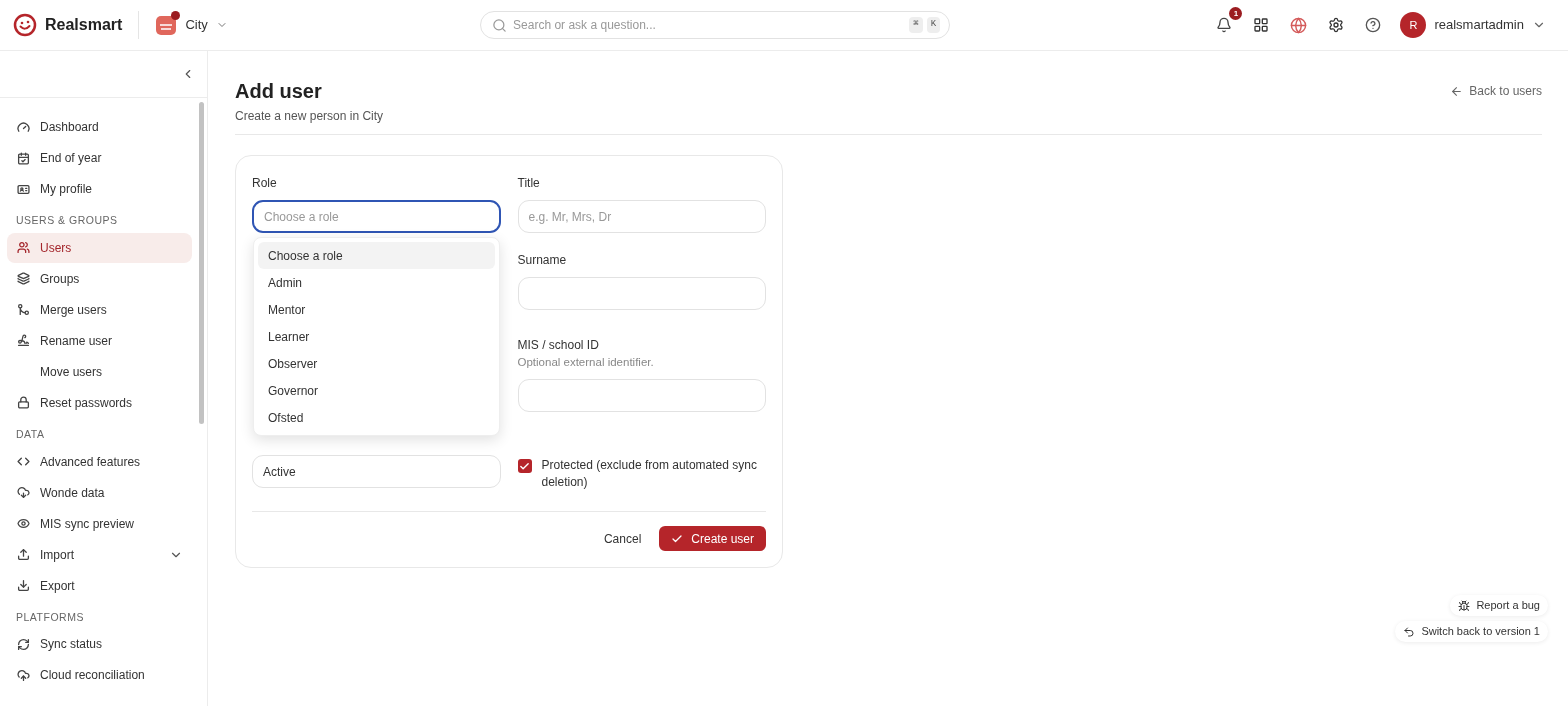 This screenshot has height=706, width=1568. Describe the element at coordinates (23, 675) in the screenshot. I see `cloud-upload-icon` at that location.